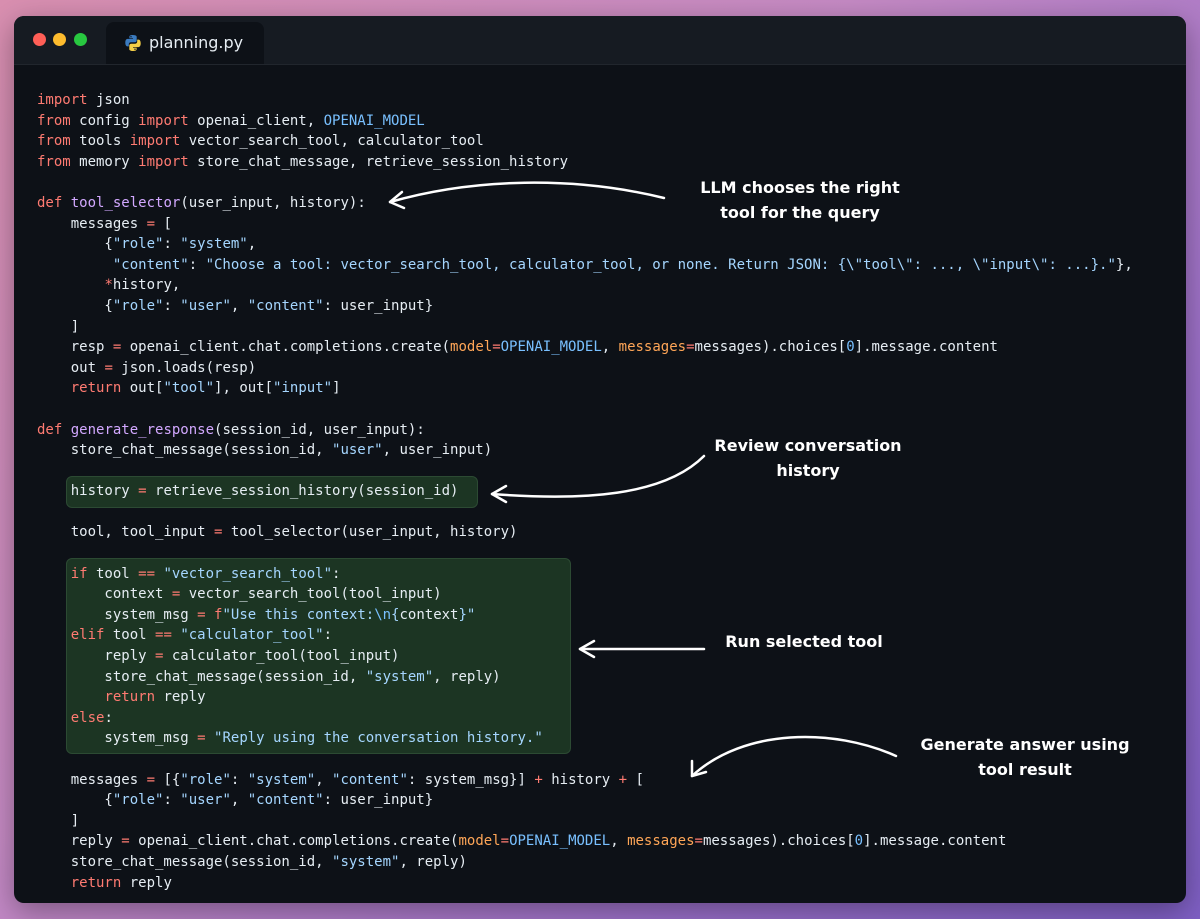 The width and height of the screenshot is (1200, 919). I want to click on annotation-history-line1: Review conversation, so click(808, 445).